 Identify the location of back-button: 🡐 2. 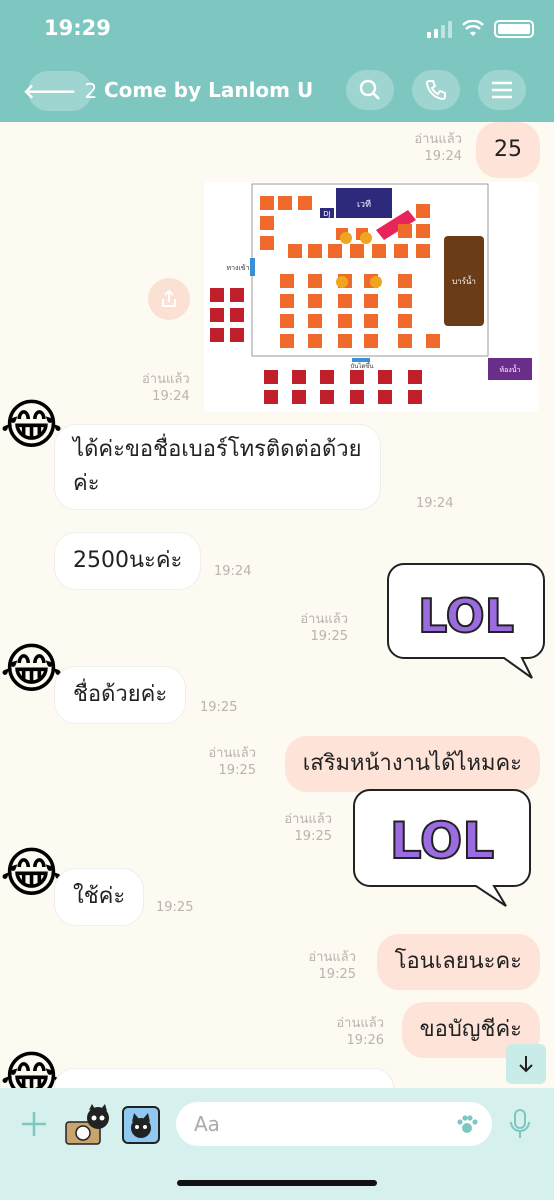
(60, 91).